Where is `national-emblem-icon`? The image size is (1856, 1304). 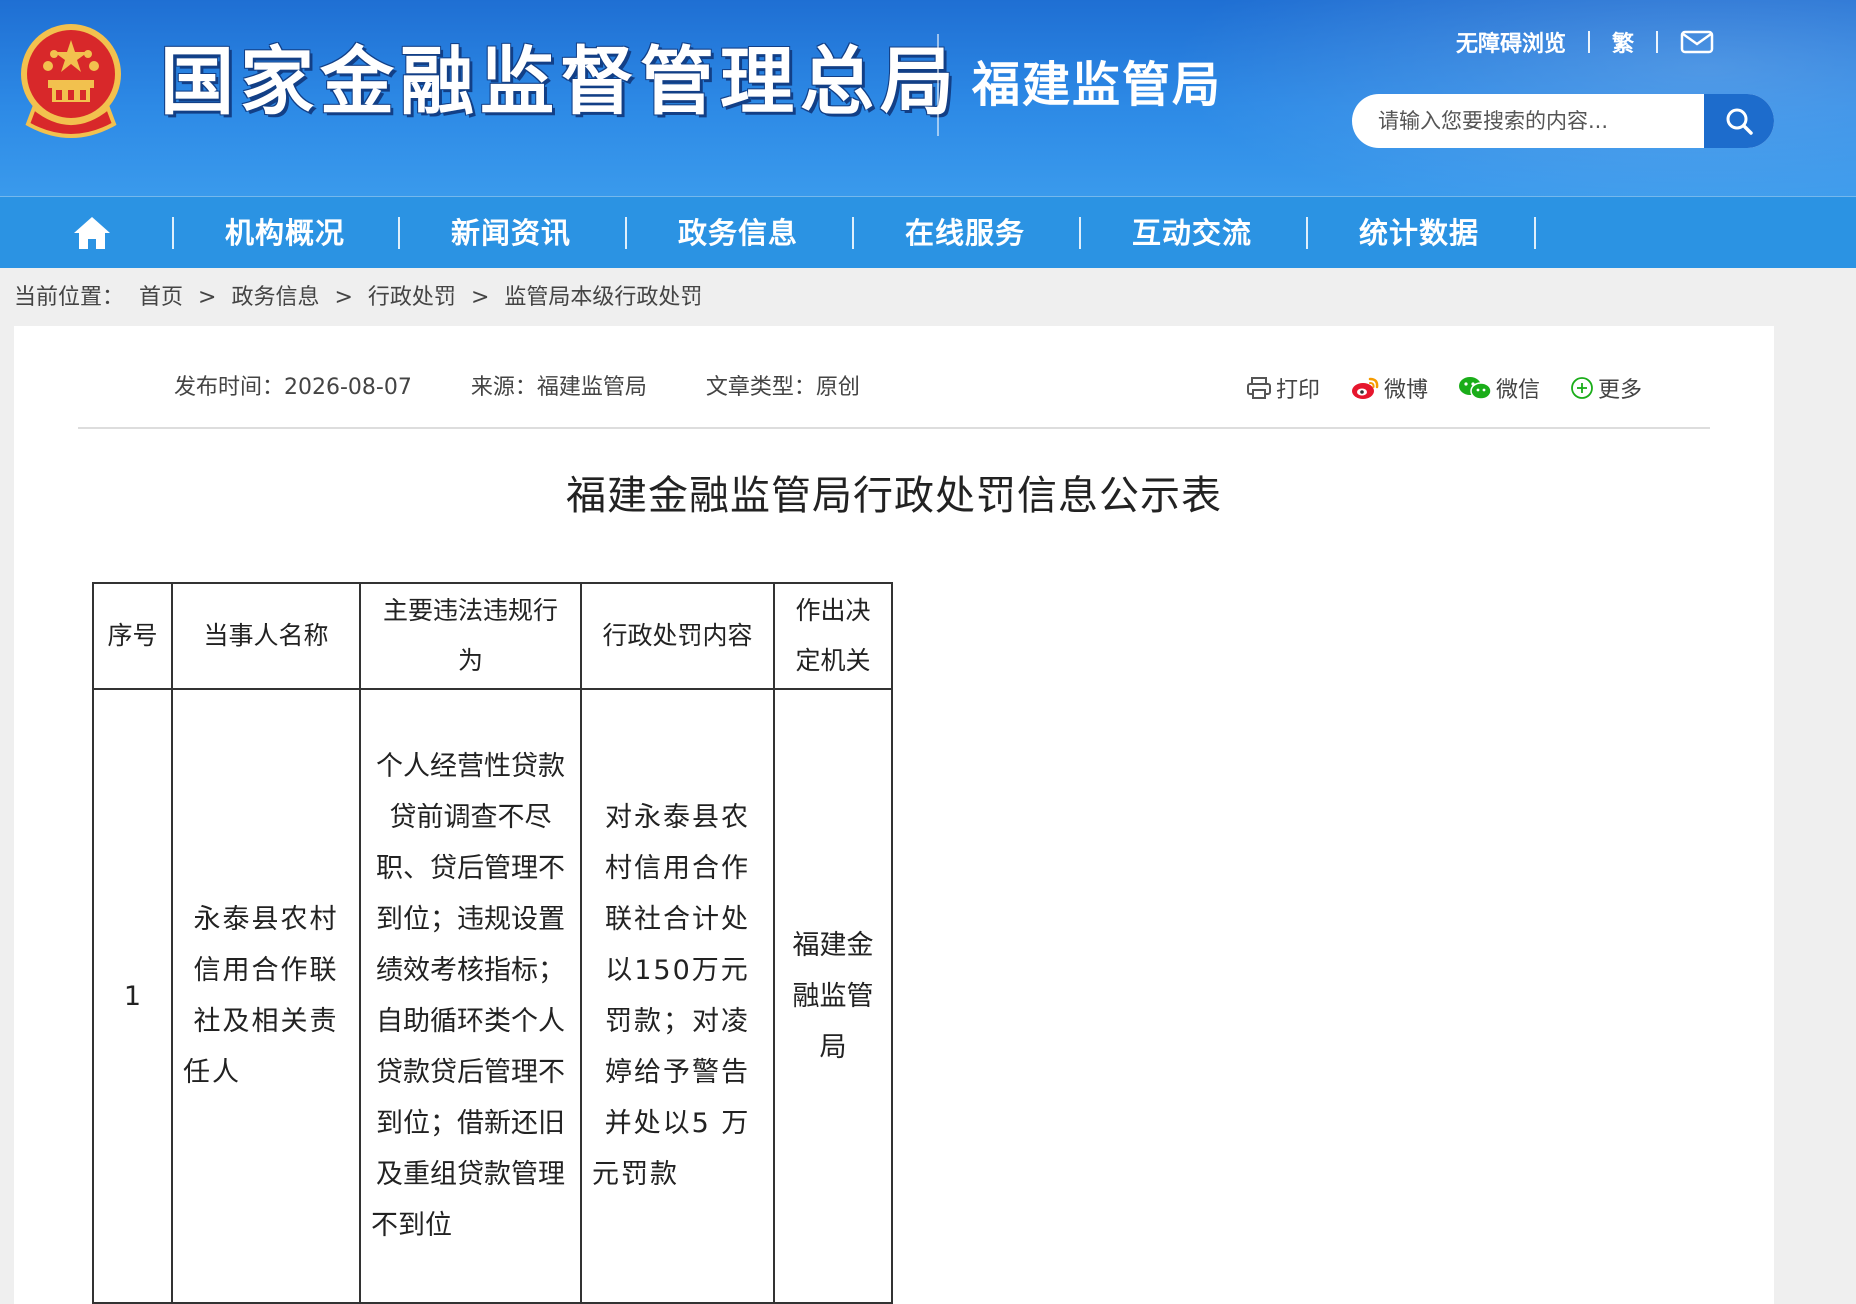 national-emblem-icon is located at coordinates (71, 81).